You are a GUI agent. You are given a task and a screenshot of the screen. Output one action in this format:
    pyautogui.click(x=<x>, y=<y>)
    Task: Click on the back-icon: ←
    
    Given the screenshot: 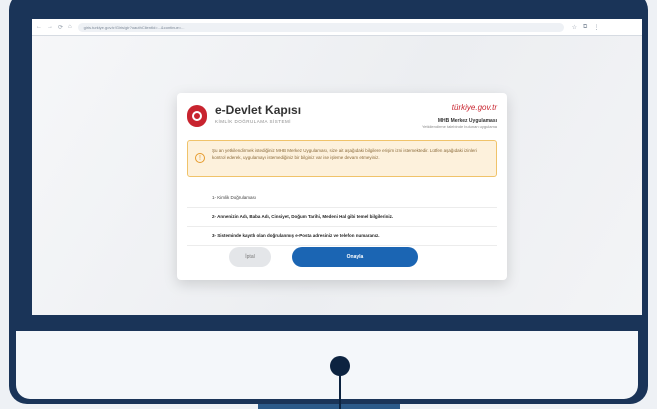 What is the action you would take?
    pyautogui.click(x=39, y=27)
    